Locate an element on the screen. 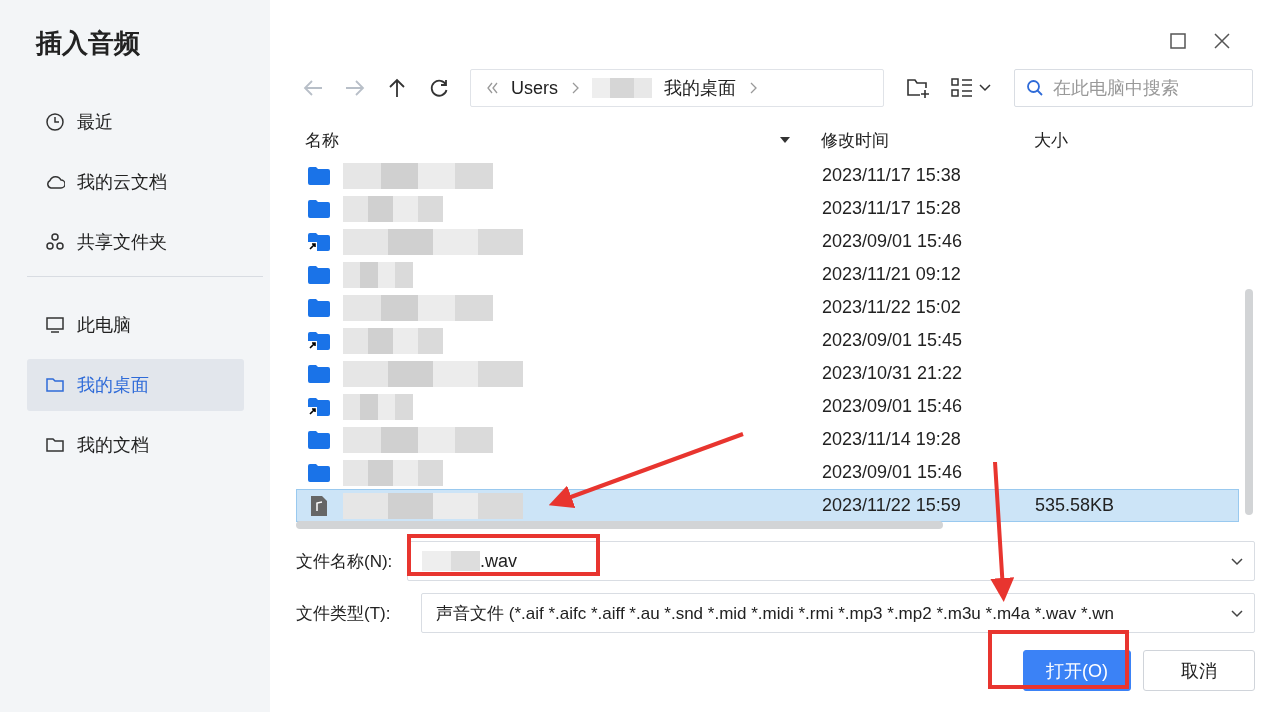 Image resolution: width=1279 pixels, height=712 pixels. search-field: 在此电脑中搜索 is located at coordinates (1133, 88).